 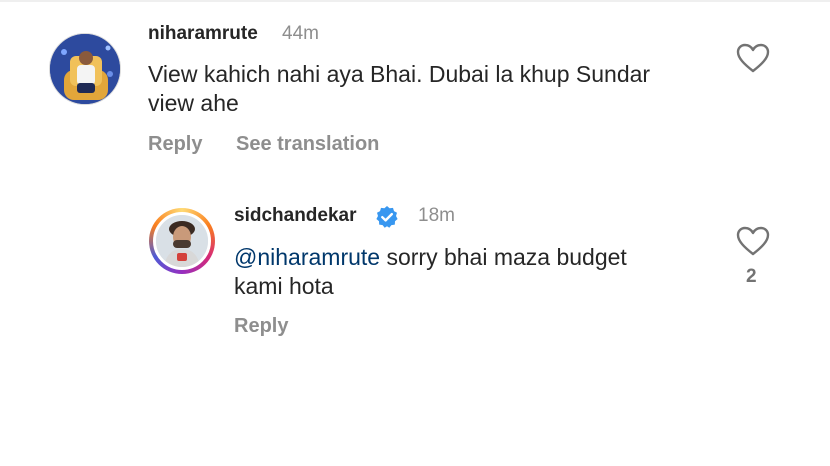 What do you see at coordinates (203, 34) in the screenshot?
I see `comment-username: niharamrute` at bounding box center [203, 34].